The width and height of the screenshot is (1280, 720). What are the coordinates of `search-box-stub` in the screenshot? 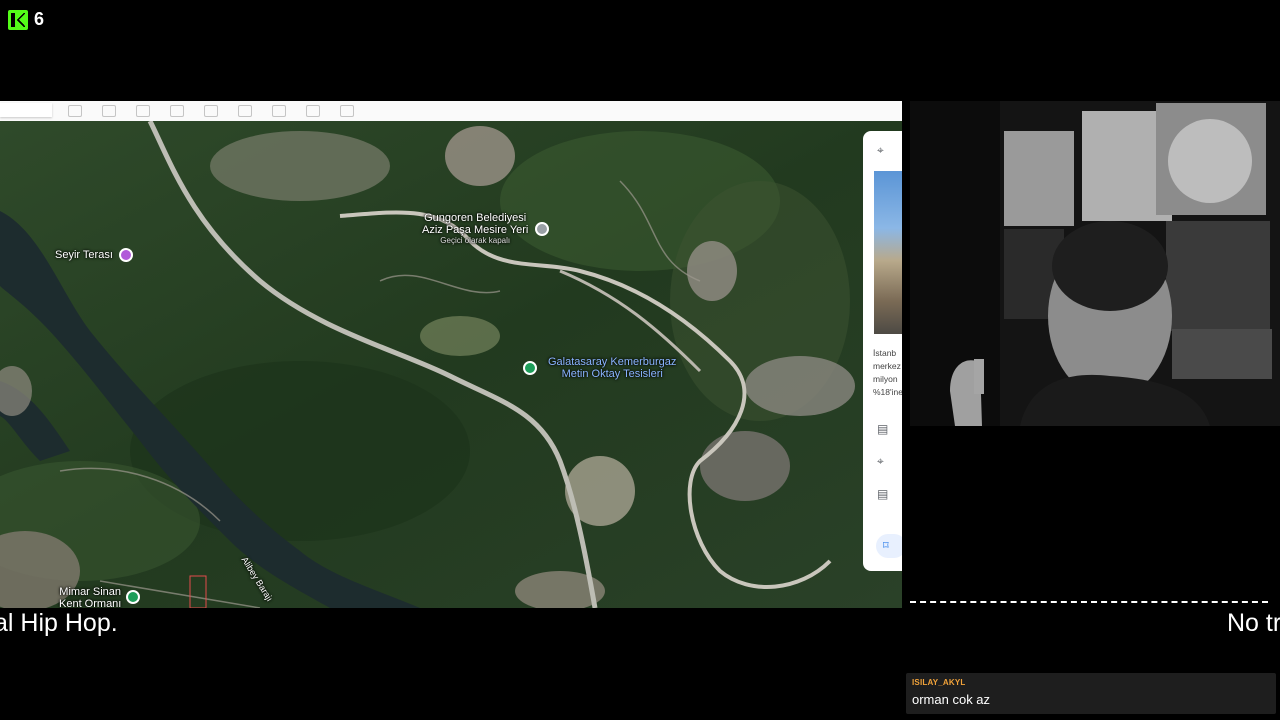 It's located at (26, 110).